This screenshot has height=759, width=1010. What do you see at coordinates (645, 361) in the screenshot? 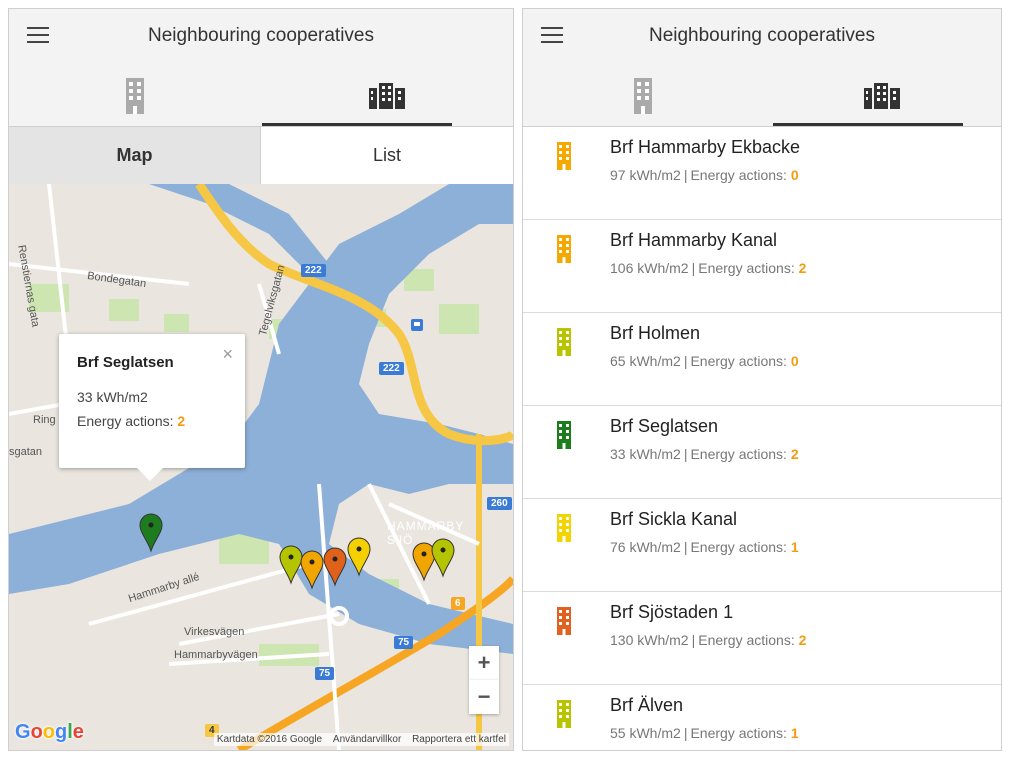
I see `coop-kwh: 65 kWh/m2` at bounding box center [645, 361].